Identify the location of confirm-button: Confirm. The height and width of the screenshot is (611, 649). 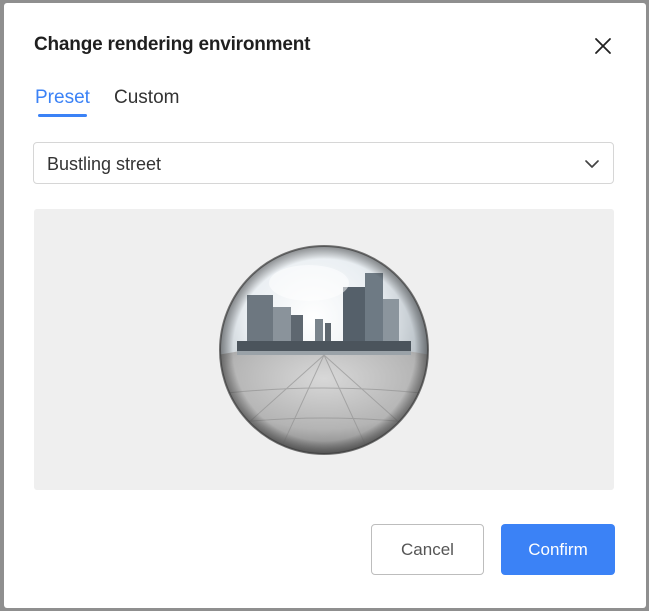
(558, 549).